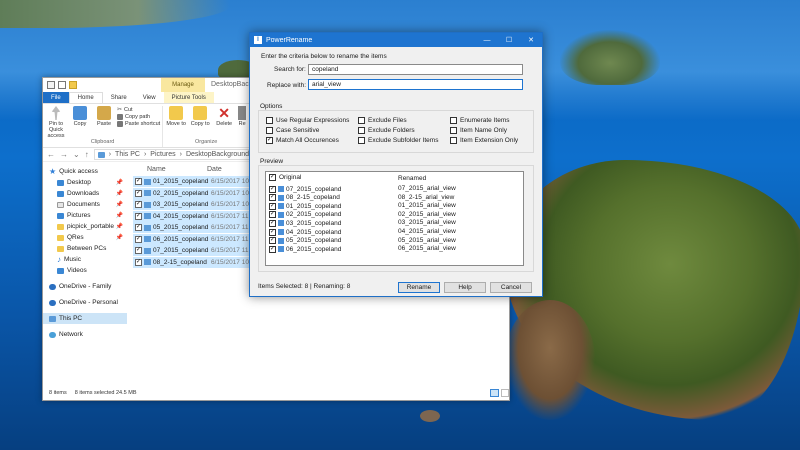  Describe the element at coordinates (119, 97) in the screenshot. I see `tab-share: Share` at that location.